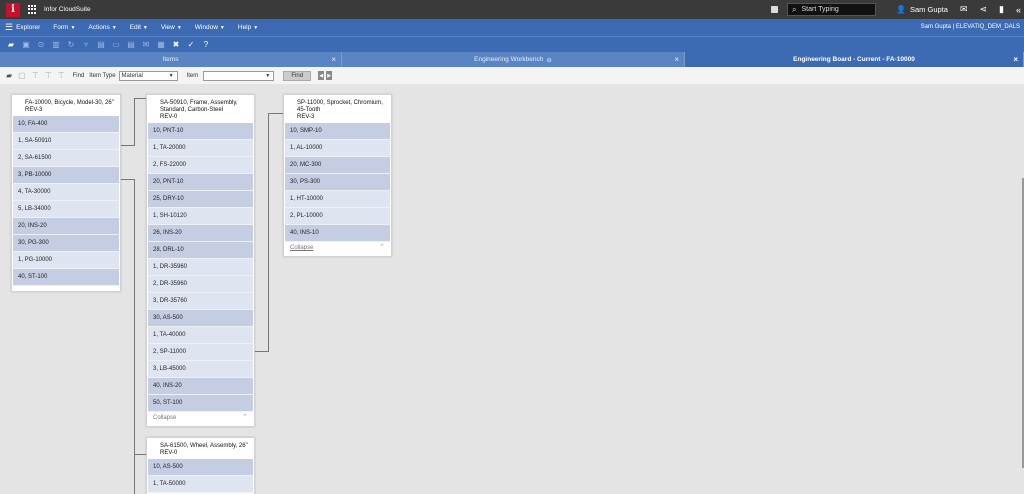 The width and height of the screenshot is (1024, 494). I want to click on menu-help: Help ▼, so click(248, 27).